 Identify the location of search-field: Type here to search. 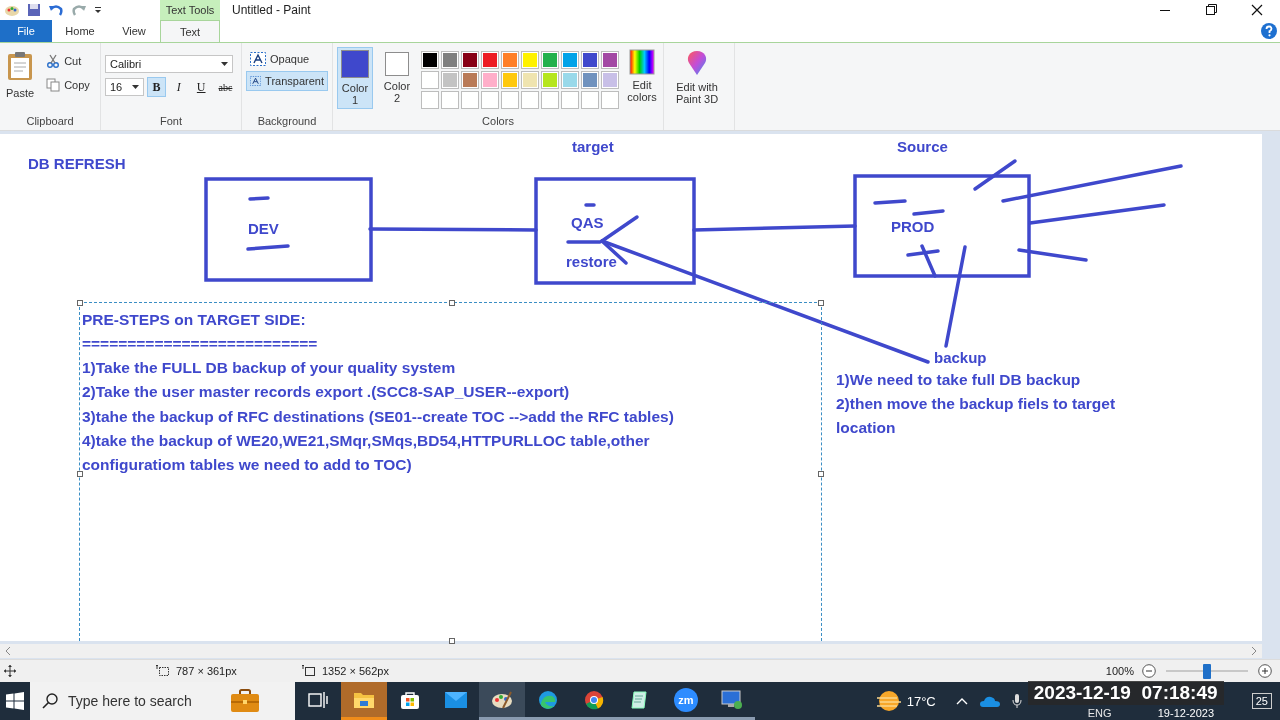
(162, 701).